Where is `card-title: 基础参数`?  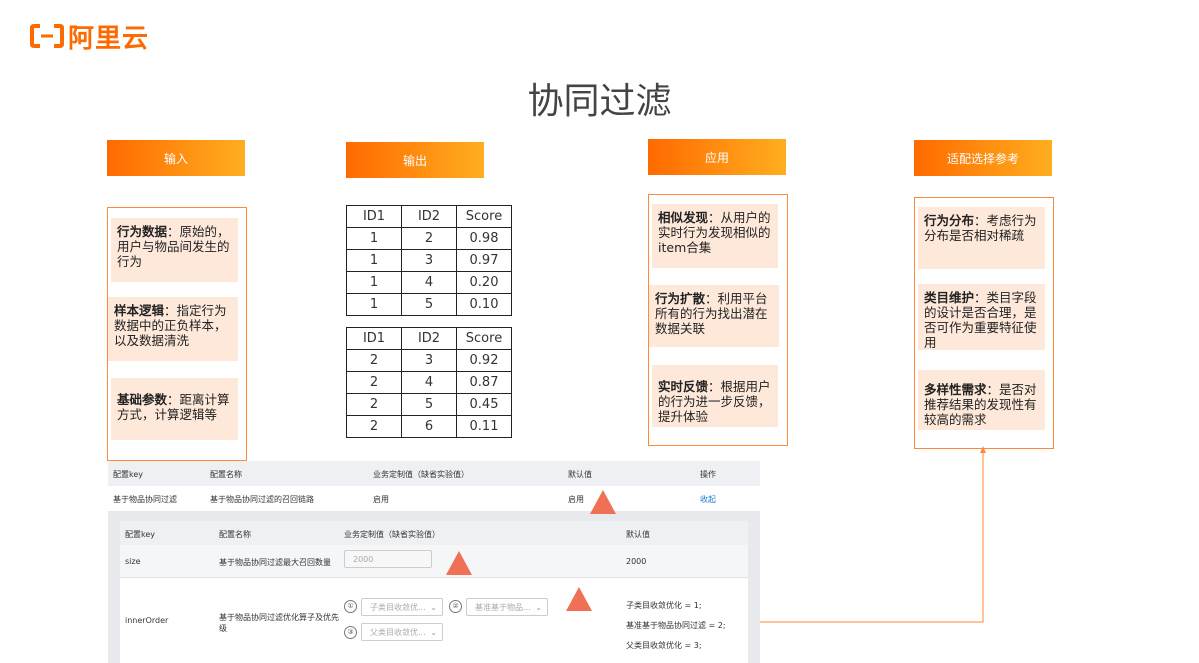
card-title: 基础参数 is located at coordinates (142, 399).